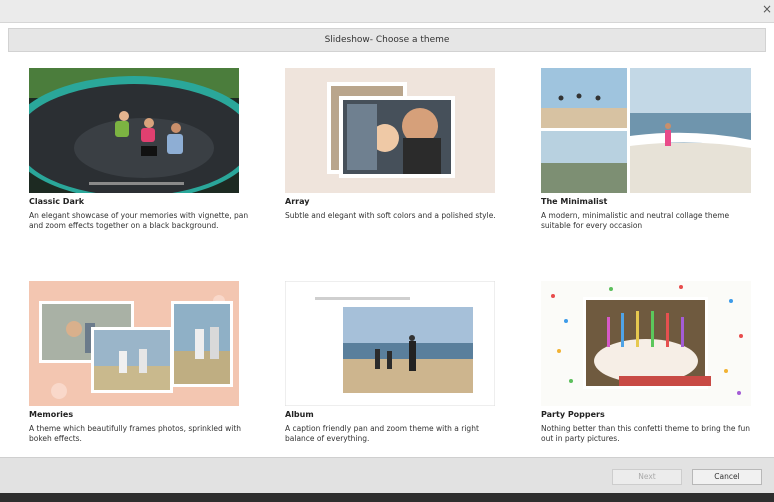 The height and width of the screenshot is (502, 774). I want to click on theme-title: Party Poppers, so click(573, 414).